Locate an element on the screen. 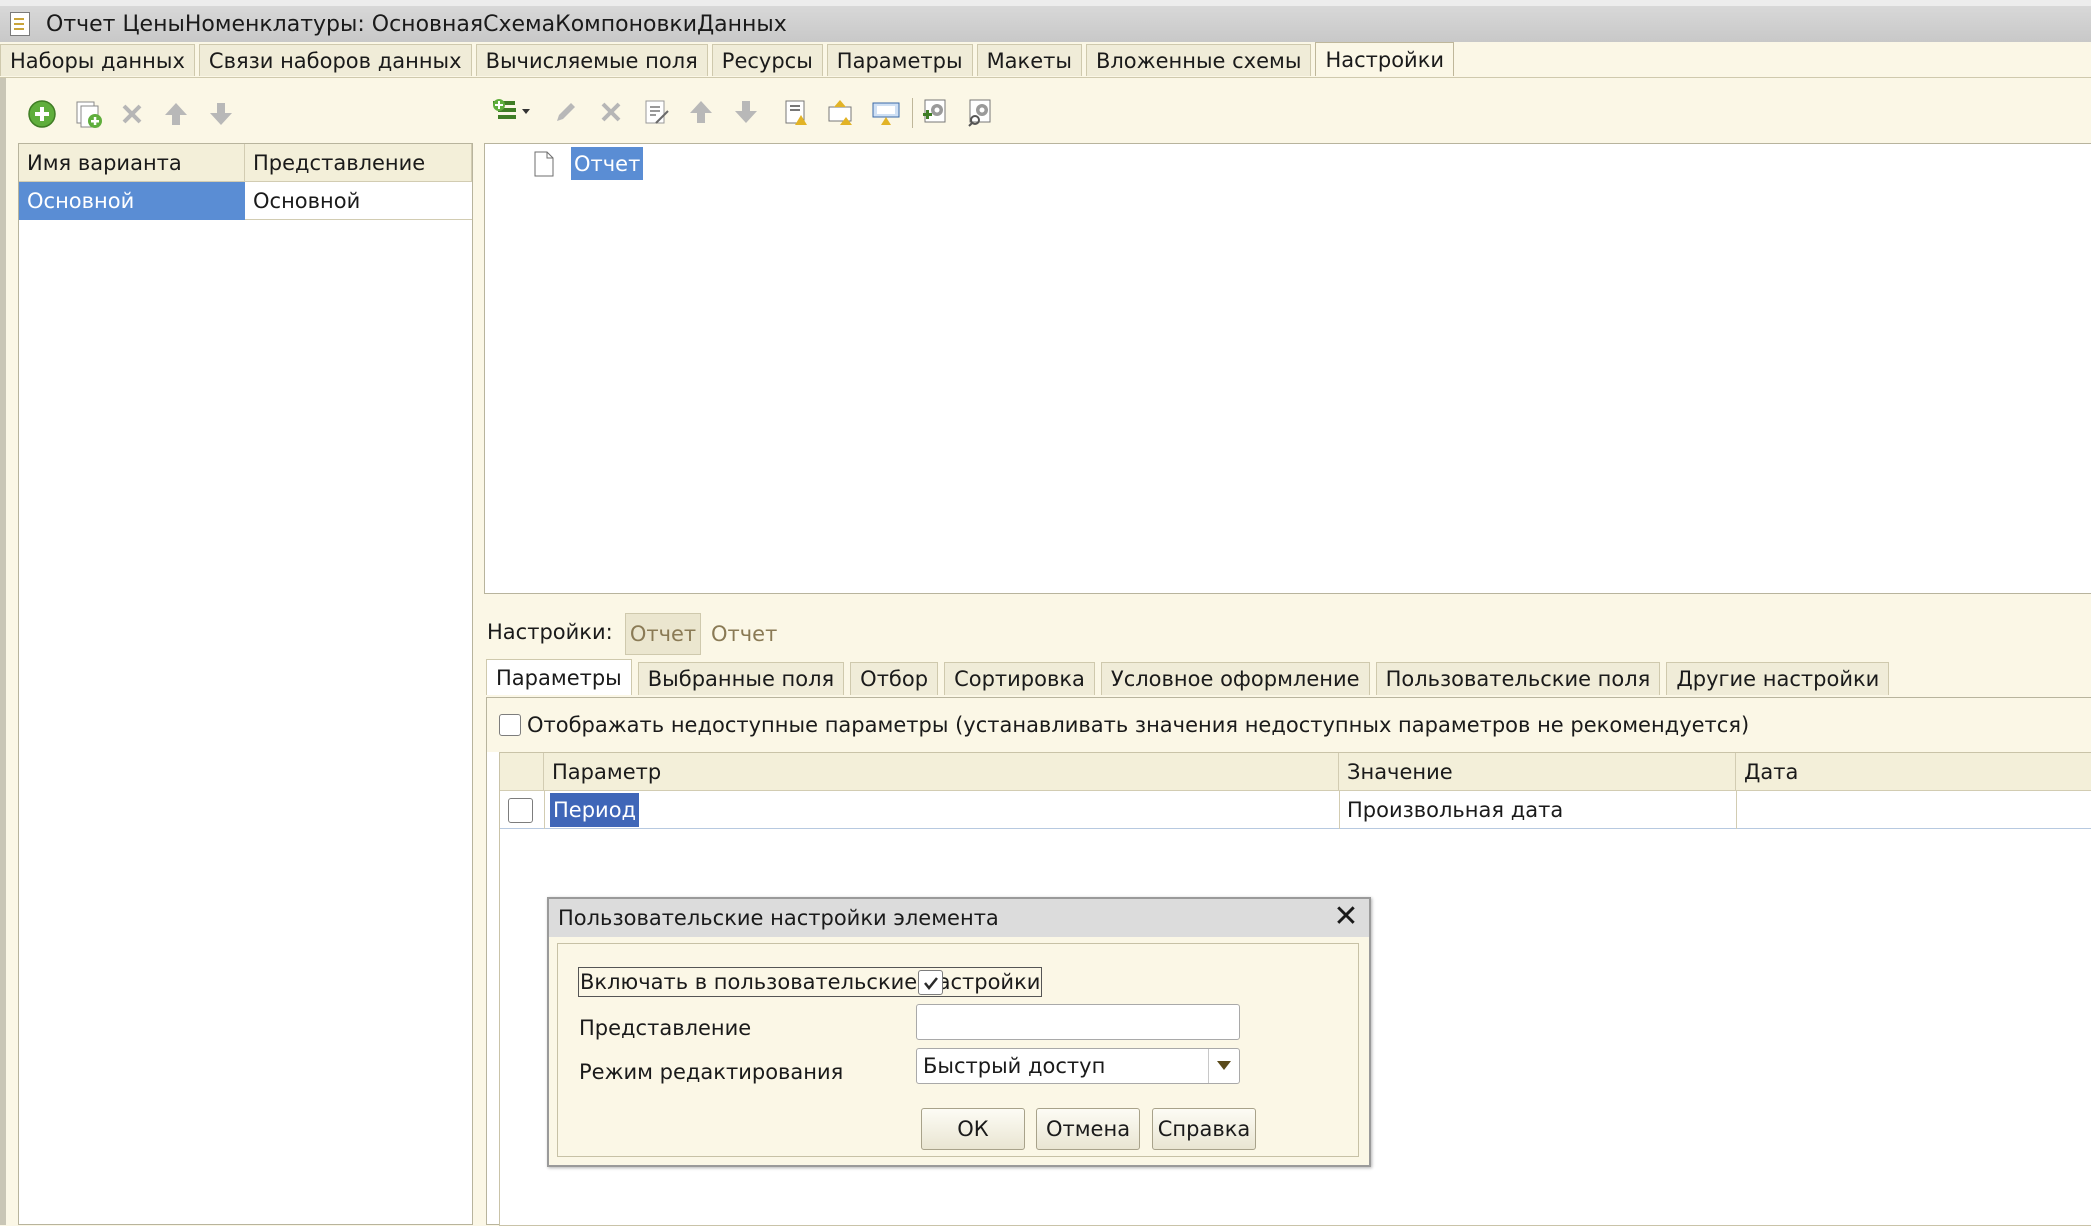 The height and width of the screenshot is (1226, 2091). cancel-button: Отмена is located at coordinates (1088, 1129).